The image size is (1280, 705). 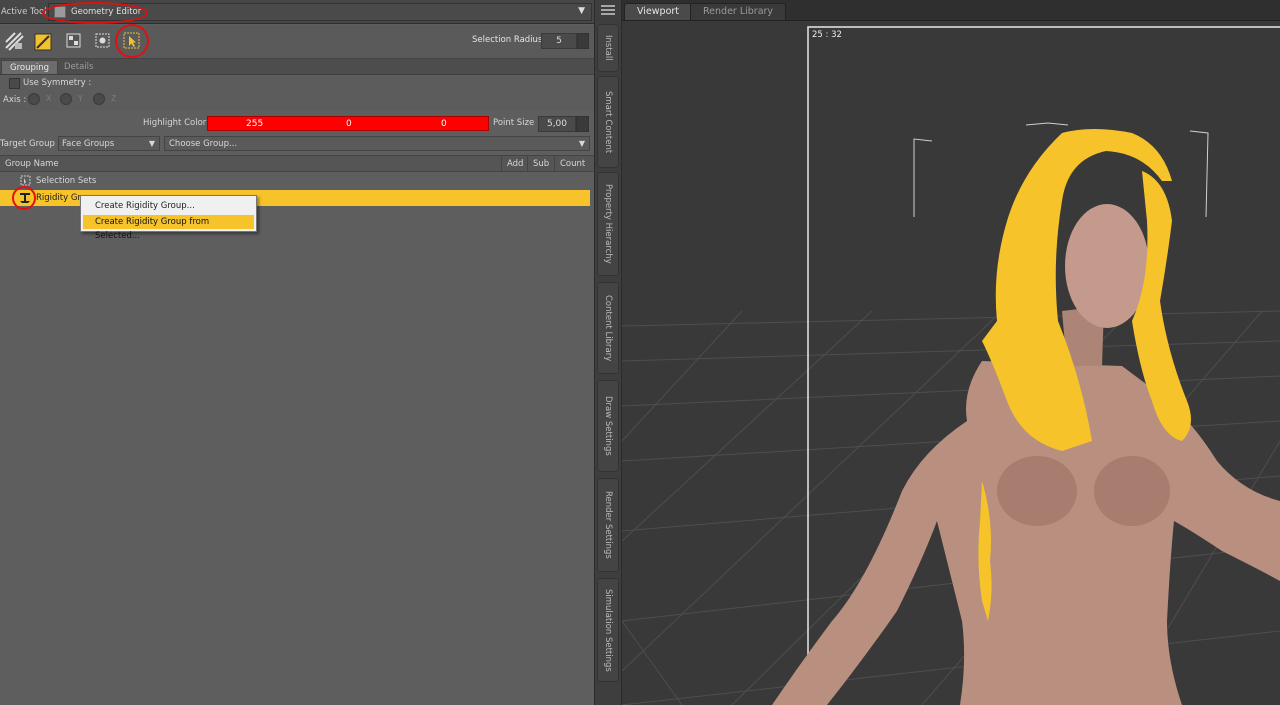 What do you see at coordinates (26, 180) in the screenshot?
I see `selection-sets-icon` at bounding box center [26, 180].